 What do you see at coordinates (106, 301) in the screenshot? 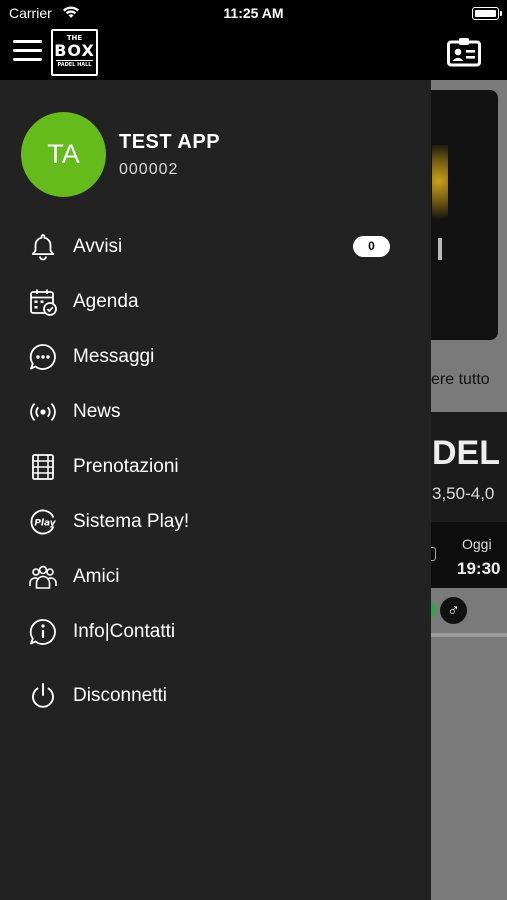
I see `menu-label: Agenda` at bounding box center [106, 301].